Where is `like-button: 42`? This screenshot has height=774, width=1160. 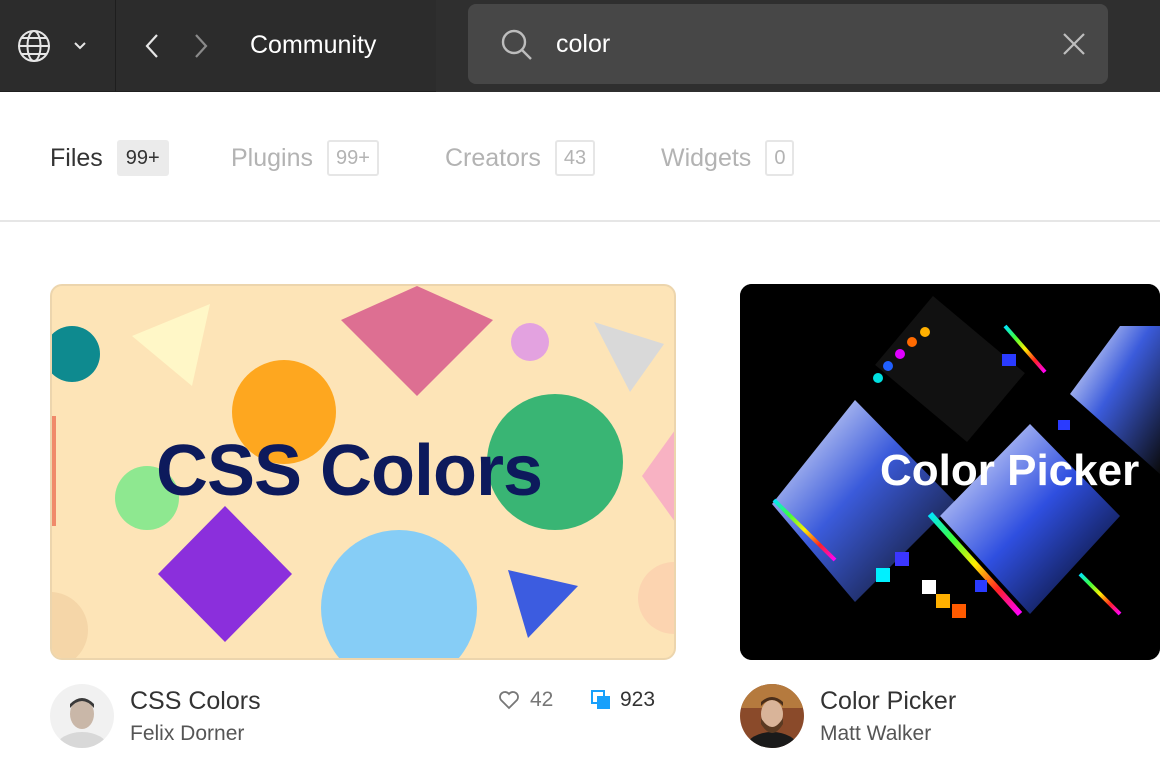 like-button: 42 is located at coordinates (525, 700).